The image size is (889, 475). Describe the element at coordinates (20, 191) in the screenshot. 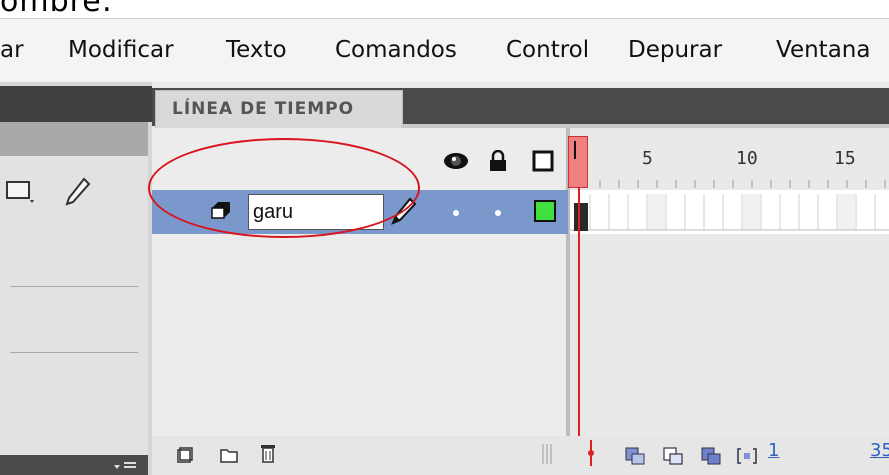

I see `rectangle-tool-icon` at that location.